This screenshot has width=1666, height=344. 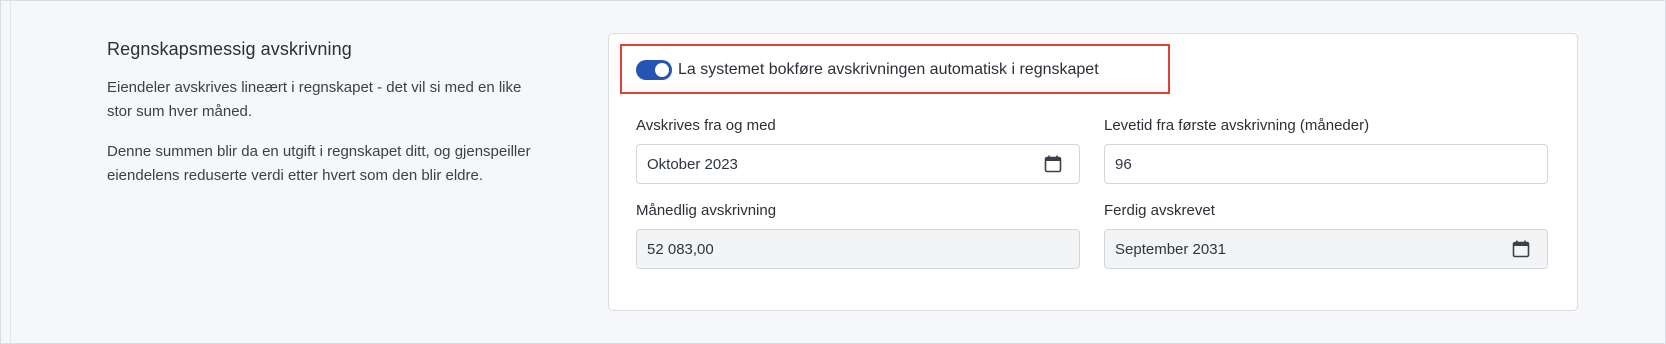 I want to click on section-title: Regnskapsmessig avskrivning, so click(x=229, y=49).